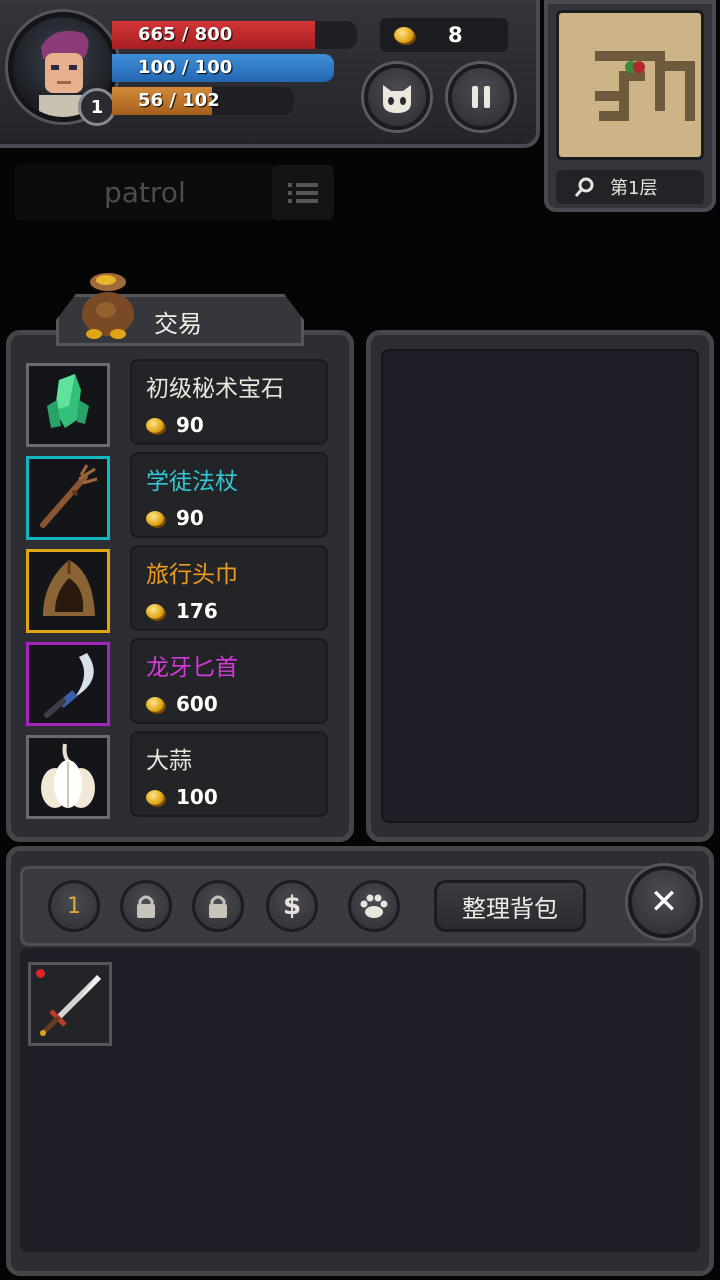 Image resolution: width=720 pixels, height=1280 pixels. What do you see at coordinates (215, 389) in the screenshot?
I see `item-name: 初级秘术宝石` at bounding box center [215, 389].